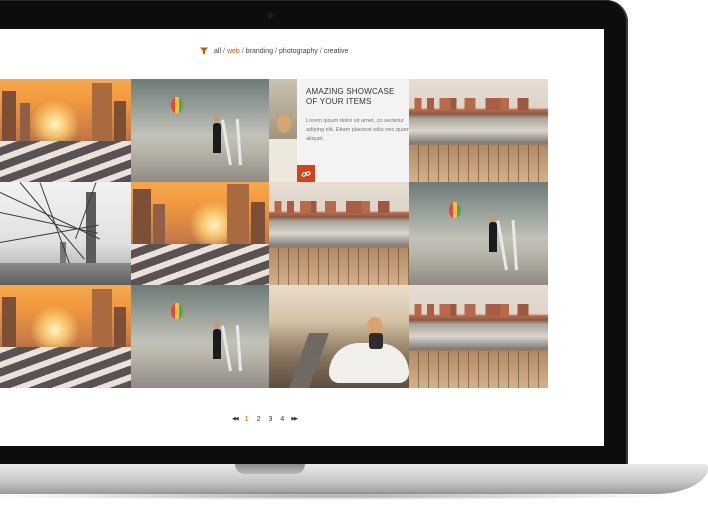 This screenshot has height=509, width=708. I want to click on portfolio-item-car-girl-peek, so click(283, 130).